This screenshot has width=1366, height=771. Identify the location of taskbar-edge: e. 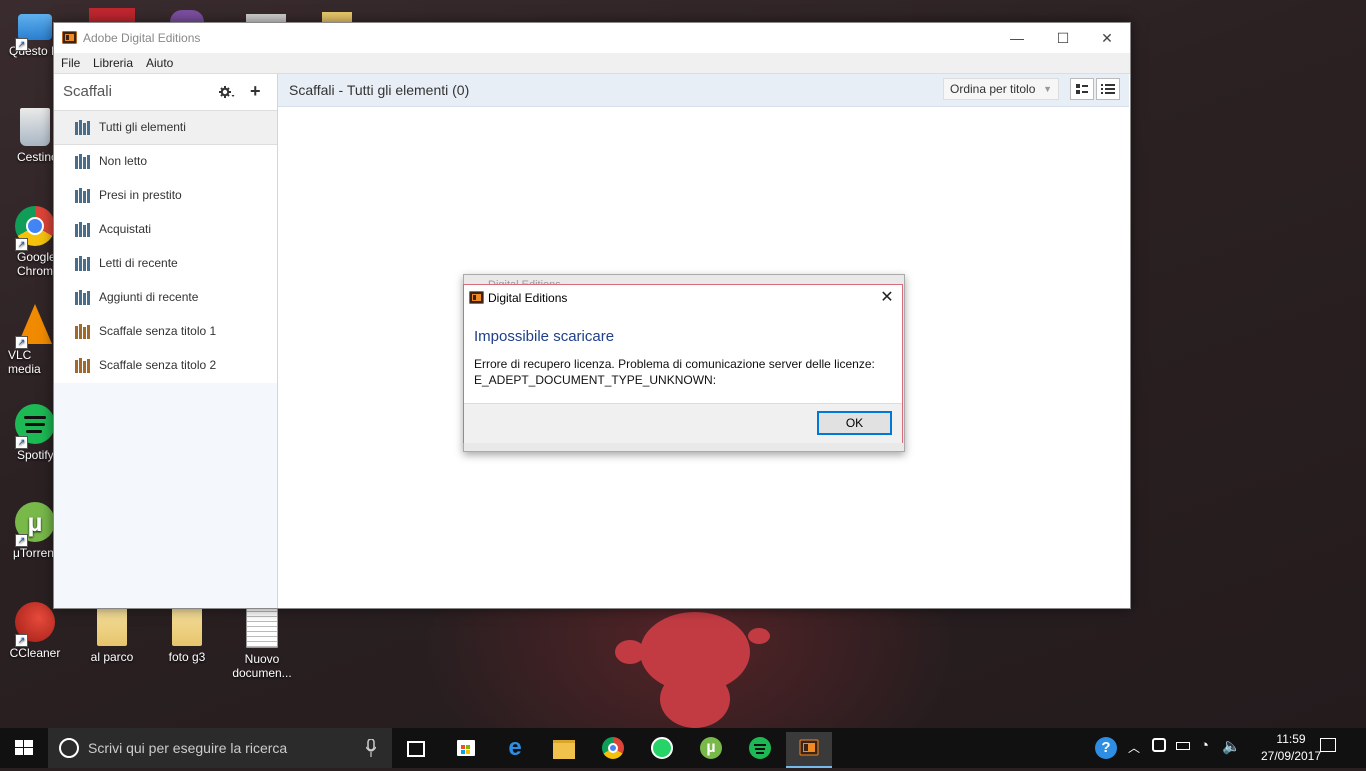
(515, 748).